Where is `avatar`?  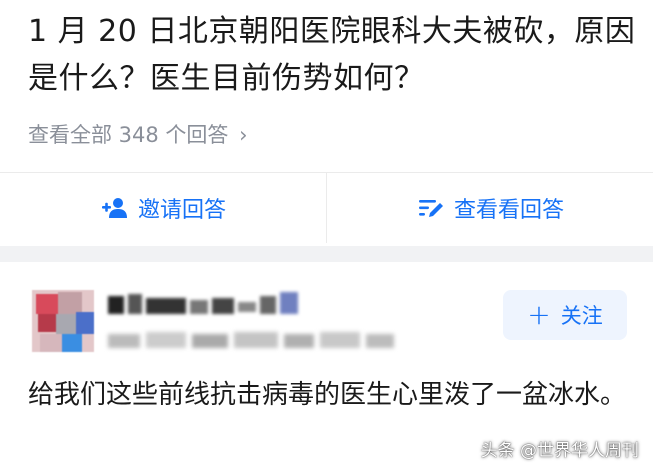 avatar is located at coordinates (63, 321).